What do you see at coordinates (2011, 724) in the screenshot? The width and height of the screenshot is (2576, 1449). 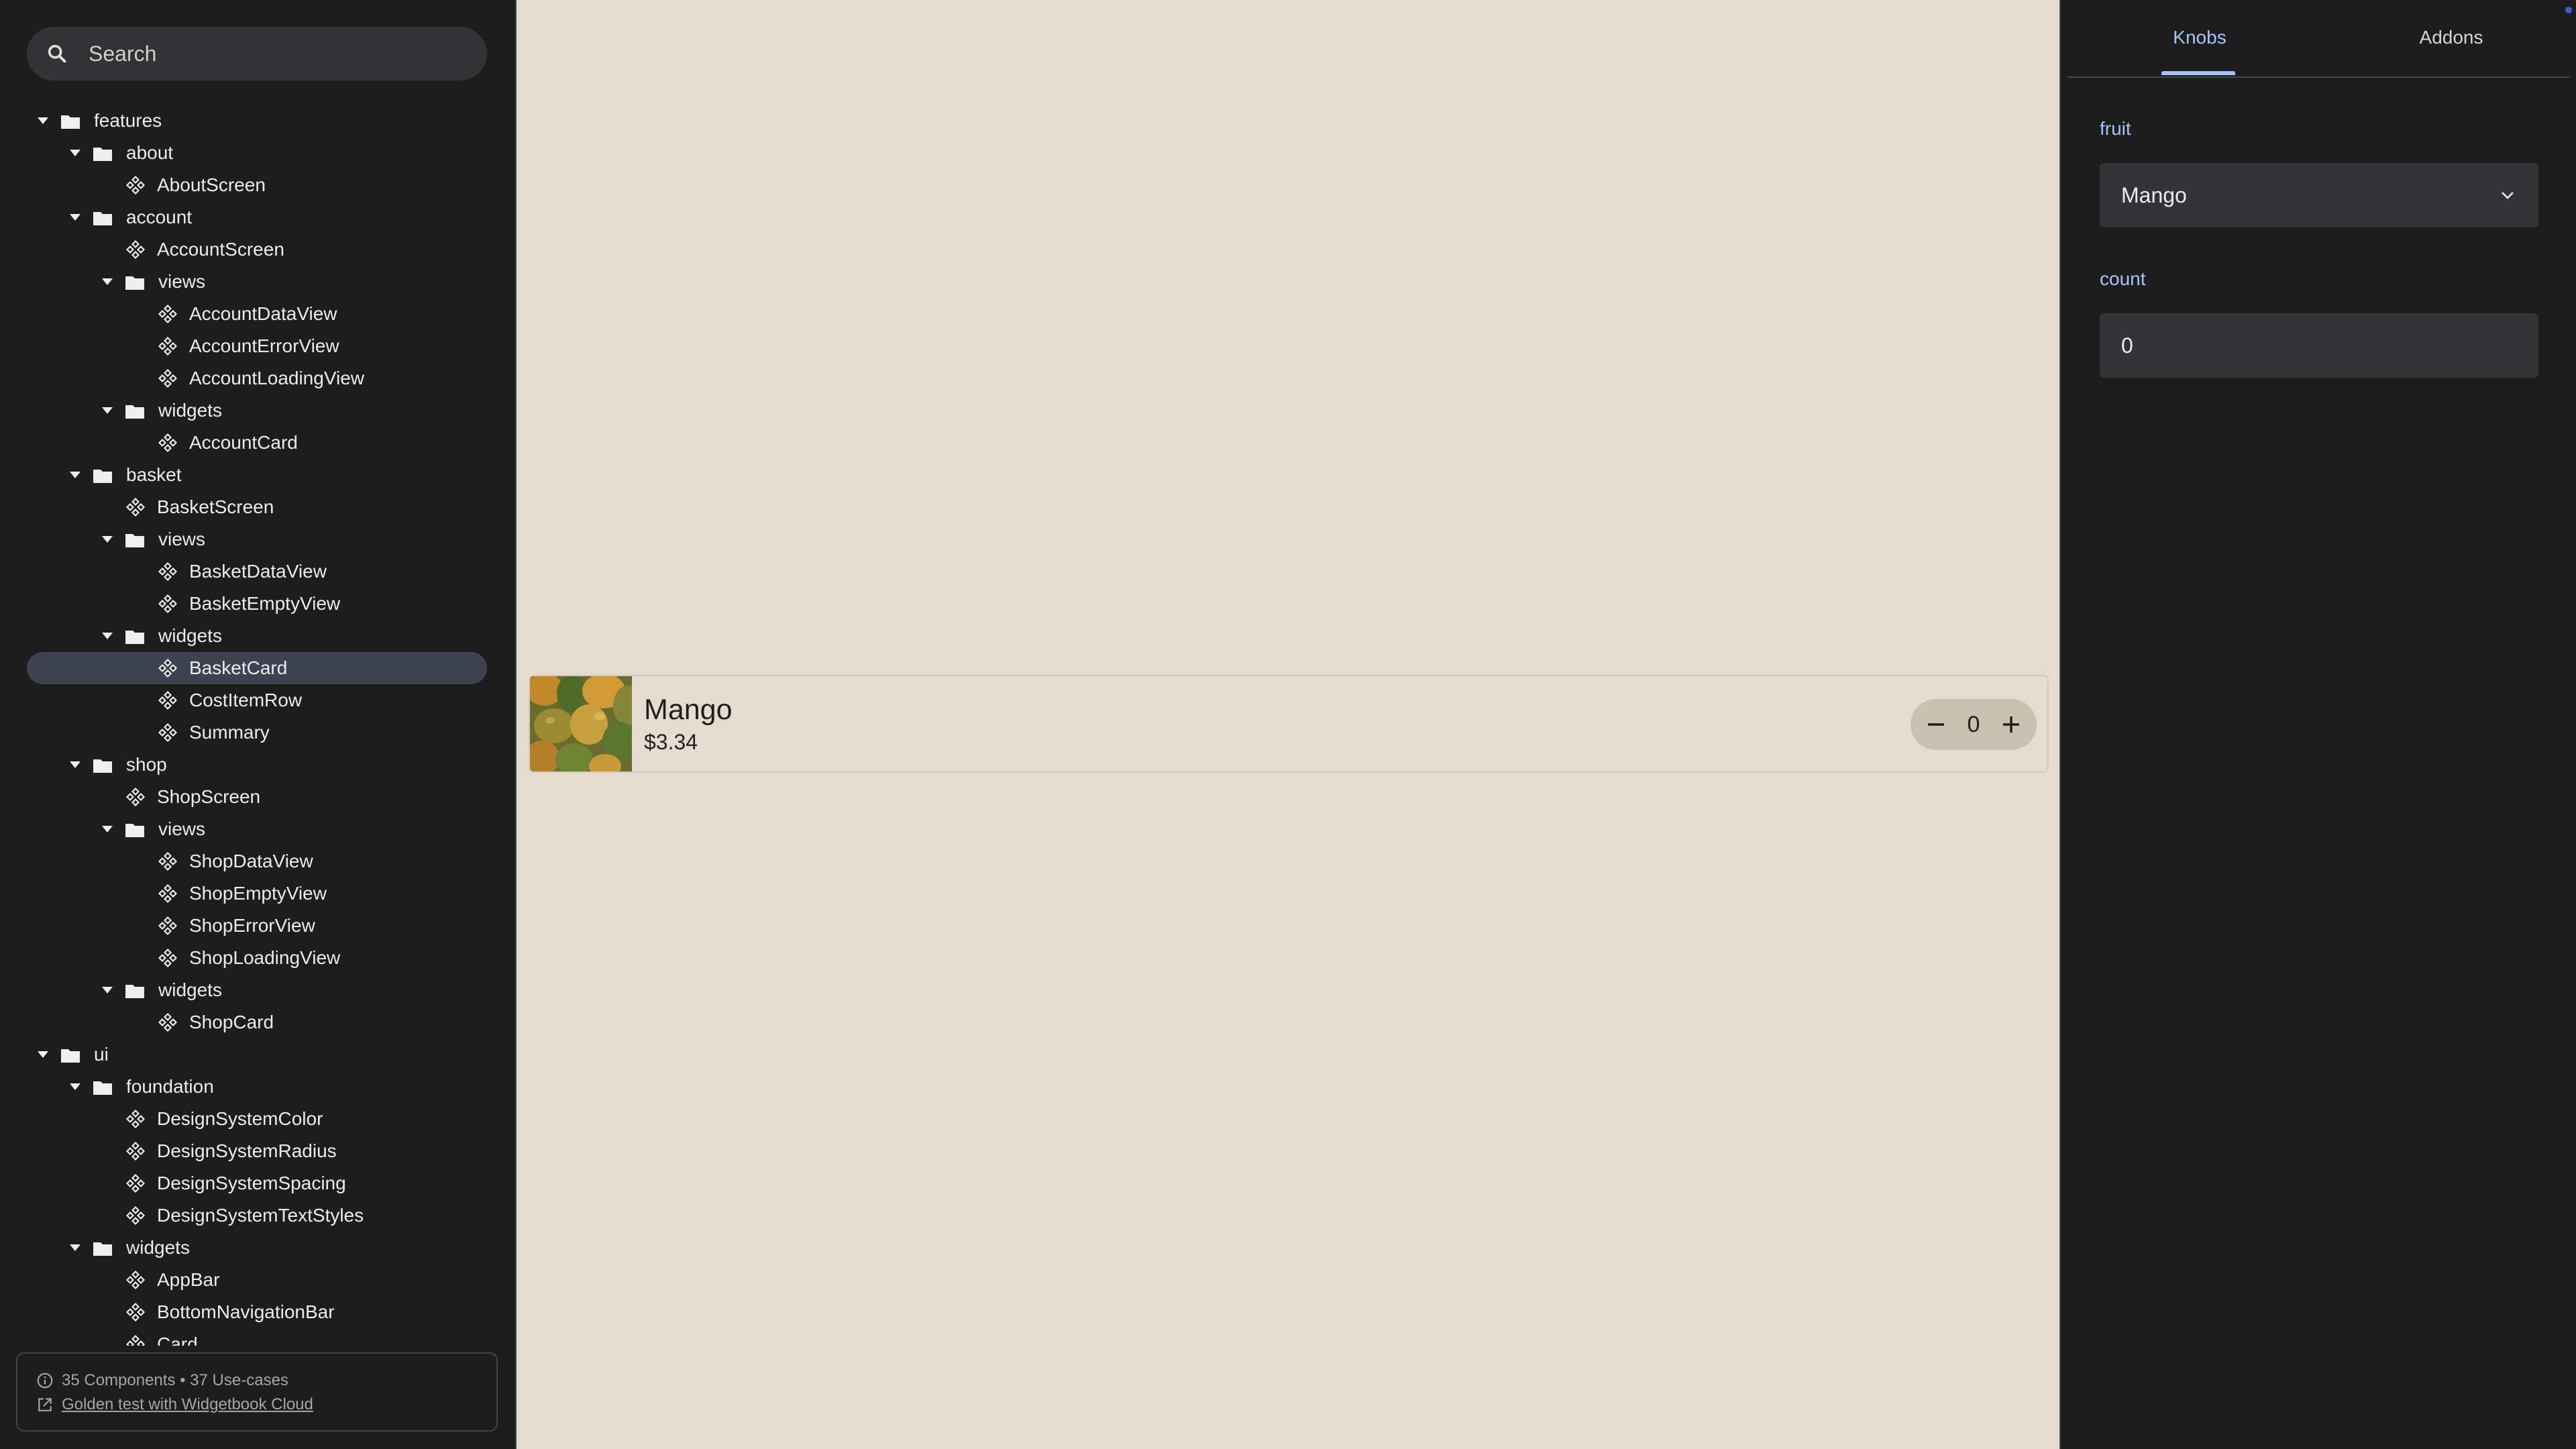 I see `increment-button` at bounding box center [2011, 724].